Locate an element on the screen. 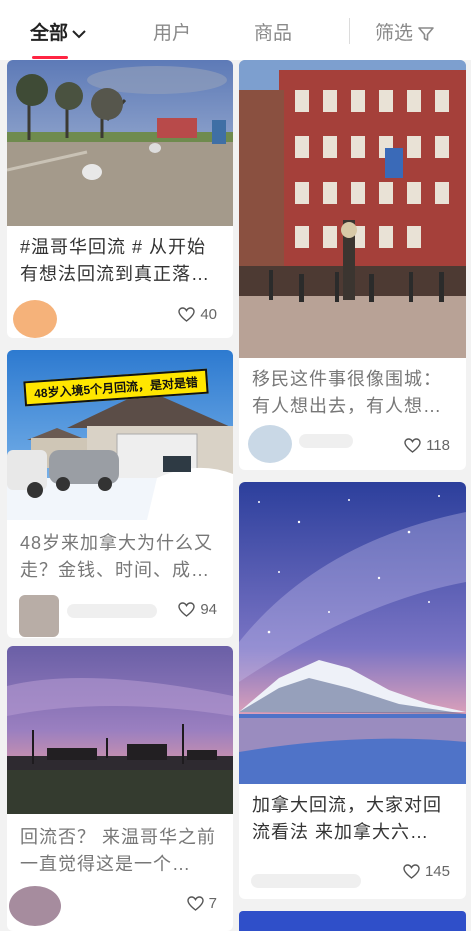 The image size is (471, 931). like-count: 40 is located at coordinates (197, 314).